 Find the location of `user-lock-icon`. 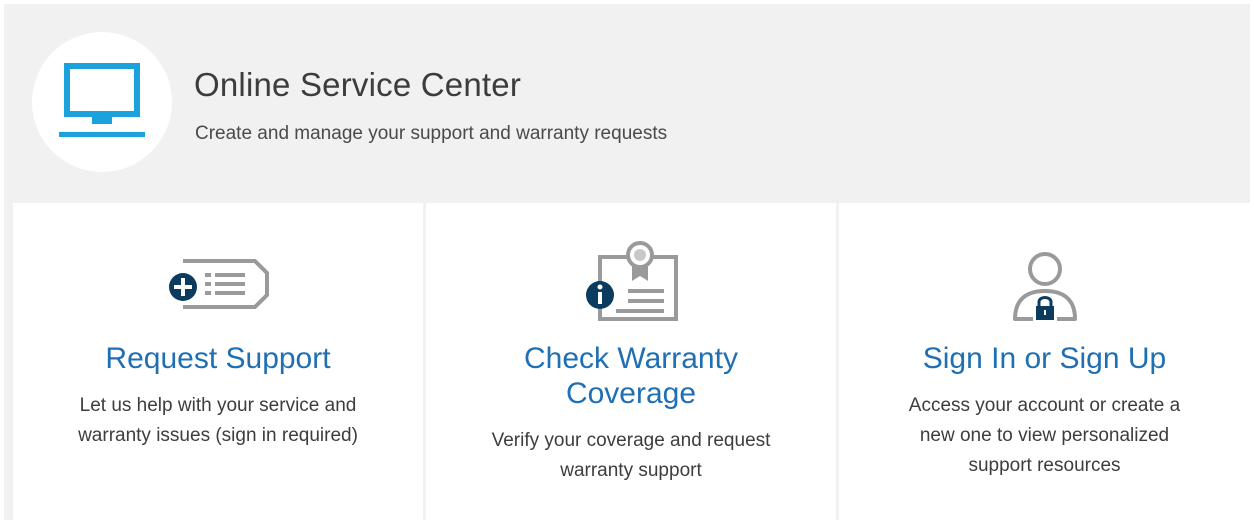

user-lock-icon is located at coordinates (1044, 286).